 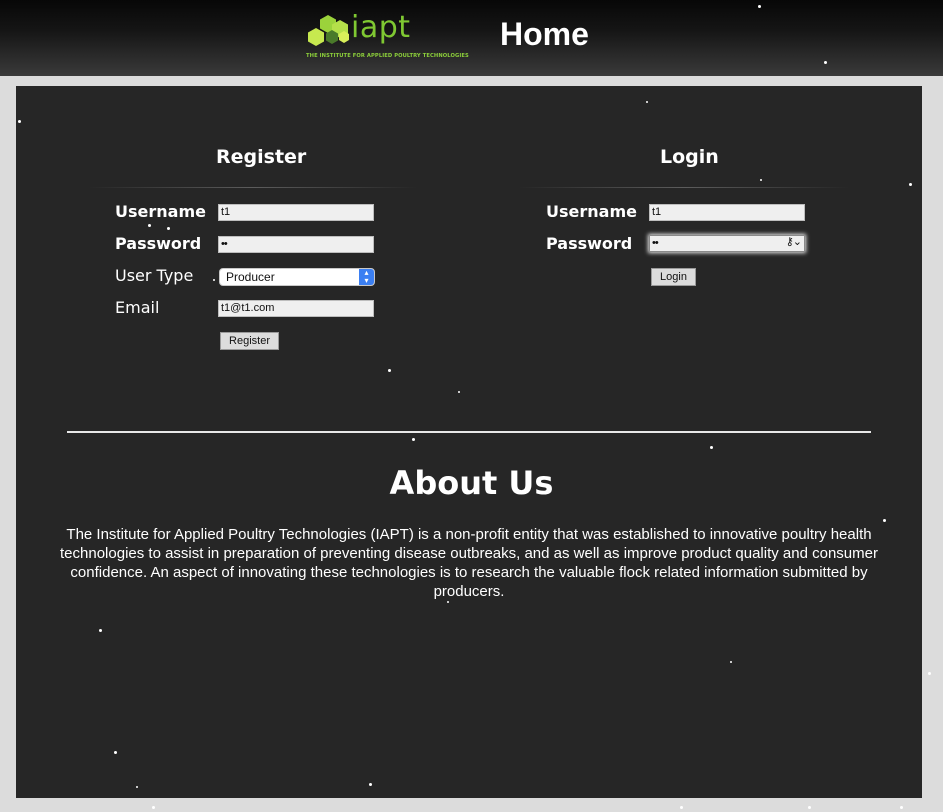 What do you see at coordinates (297, 277) in the screenshot?
I see `user-type-select: Producer ▴ ▾` at bounding box center [297, 277].